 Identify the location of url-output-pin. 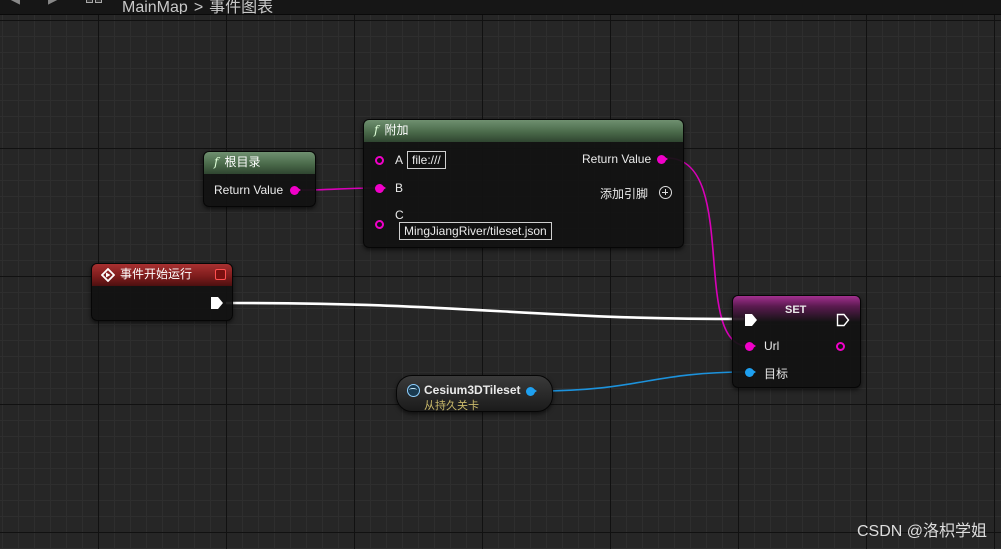
(840, 346).